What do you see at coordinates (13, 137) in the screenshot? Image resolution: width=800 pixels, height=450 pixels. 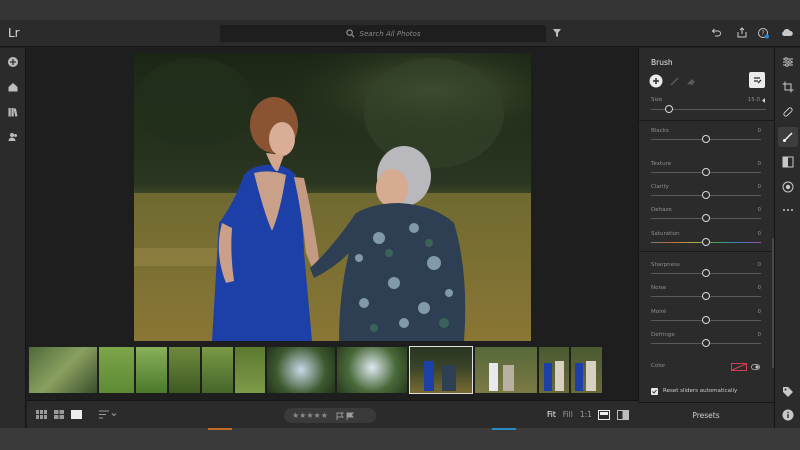 I see `people-icon` at bounding box center [13, 137].